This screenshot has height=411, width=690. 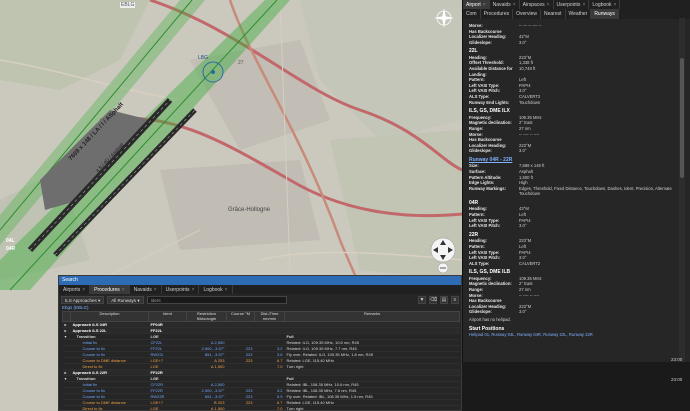 What do you see at coordinates (83, 299) in the screenshot?
I see `procedure-type-dropdown: ILS Approaches ▾` at bounding box center [83, 299].